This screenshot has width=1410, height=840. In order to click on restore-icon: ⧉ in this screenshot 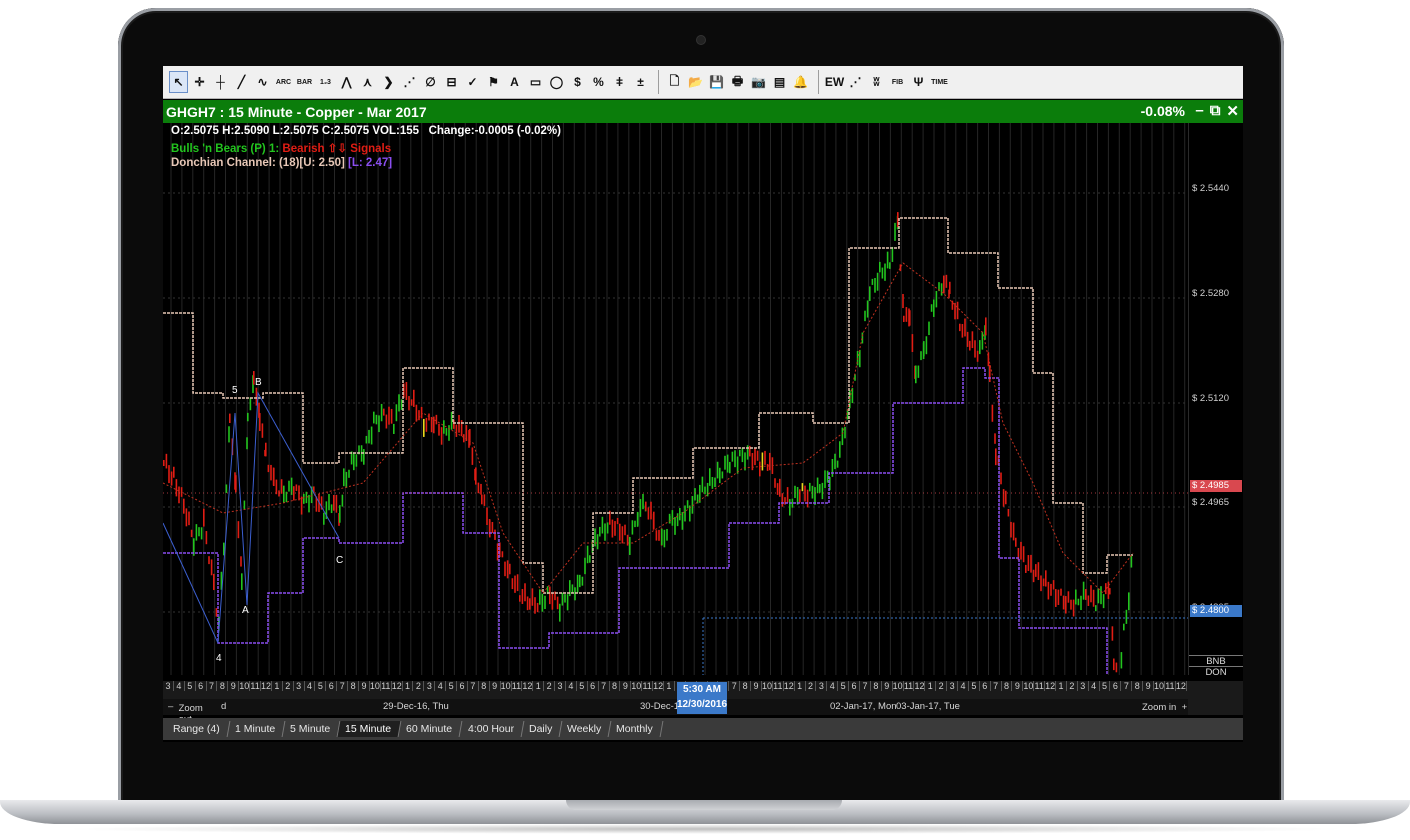, I will do `click(1215, 111)`.